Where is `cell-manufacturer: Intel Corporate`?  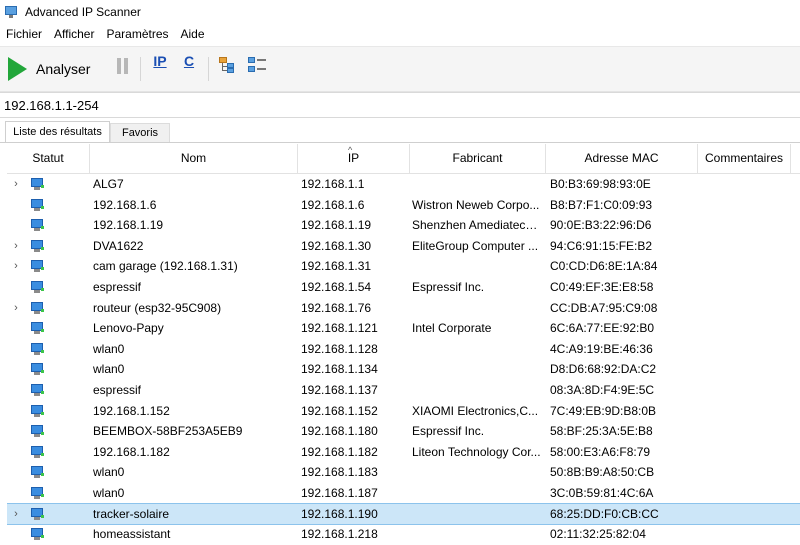
cell-manufacturer: Intel Corporate is located at coordinates (452, 328).